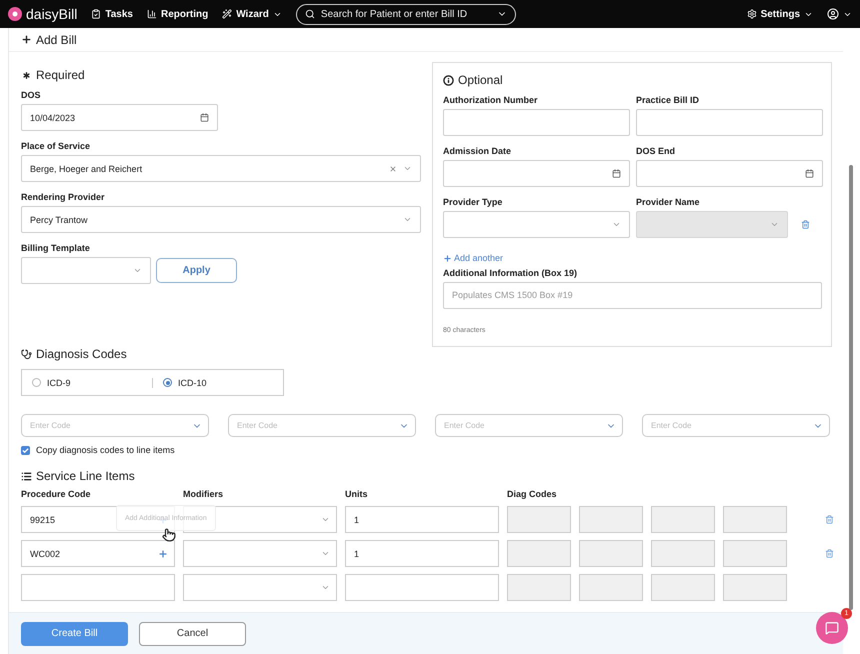  I want to click on list-icon, so click(26, 476).